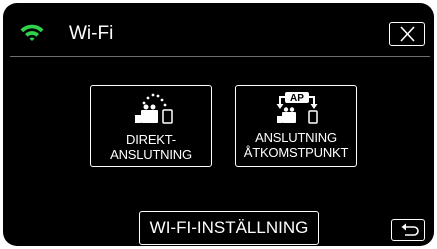  Describe the element at coordinates (151, 147) in the screenshot. I see `direct-connection-label: DIREKT- ANSLUTNING` at that location.